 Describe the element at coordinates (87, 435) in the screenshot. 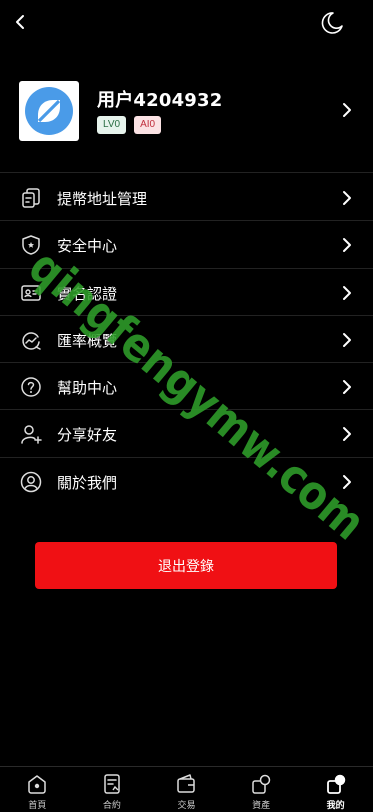

I see `menu-item-label: 分享好友` at that location.